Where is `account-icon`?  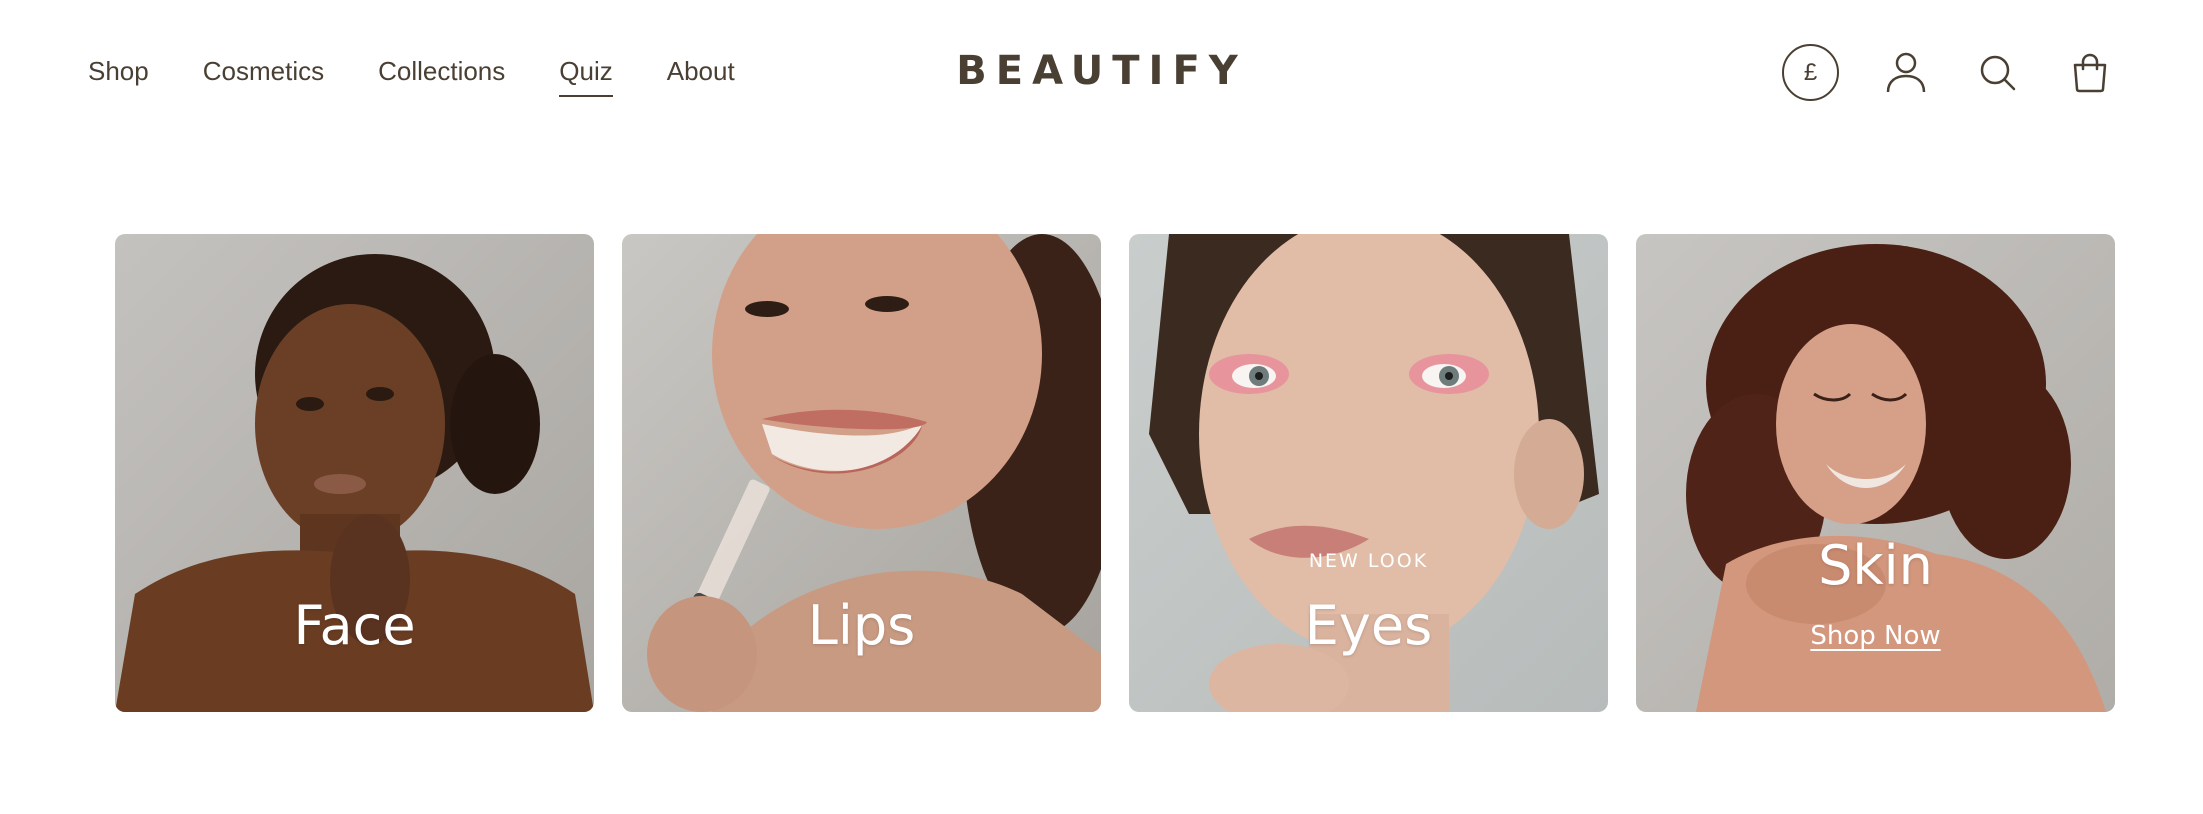 account-icon is located at coordinates (1906, 72).